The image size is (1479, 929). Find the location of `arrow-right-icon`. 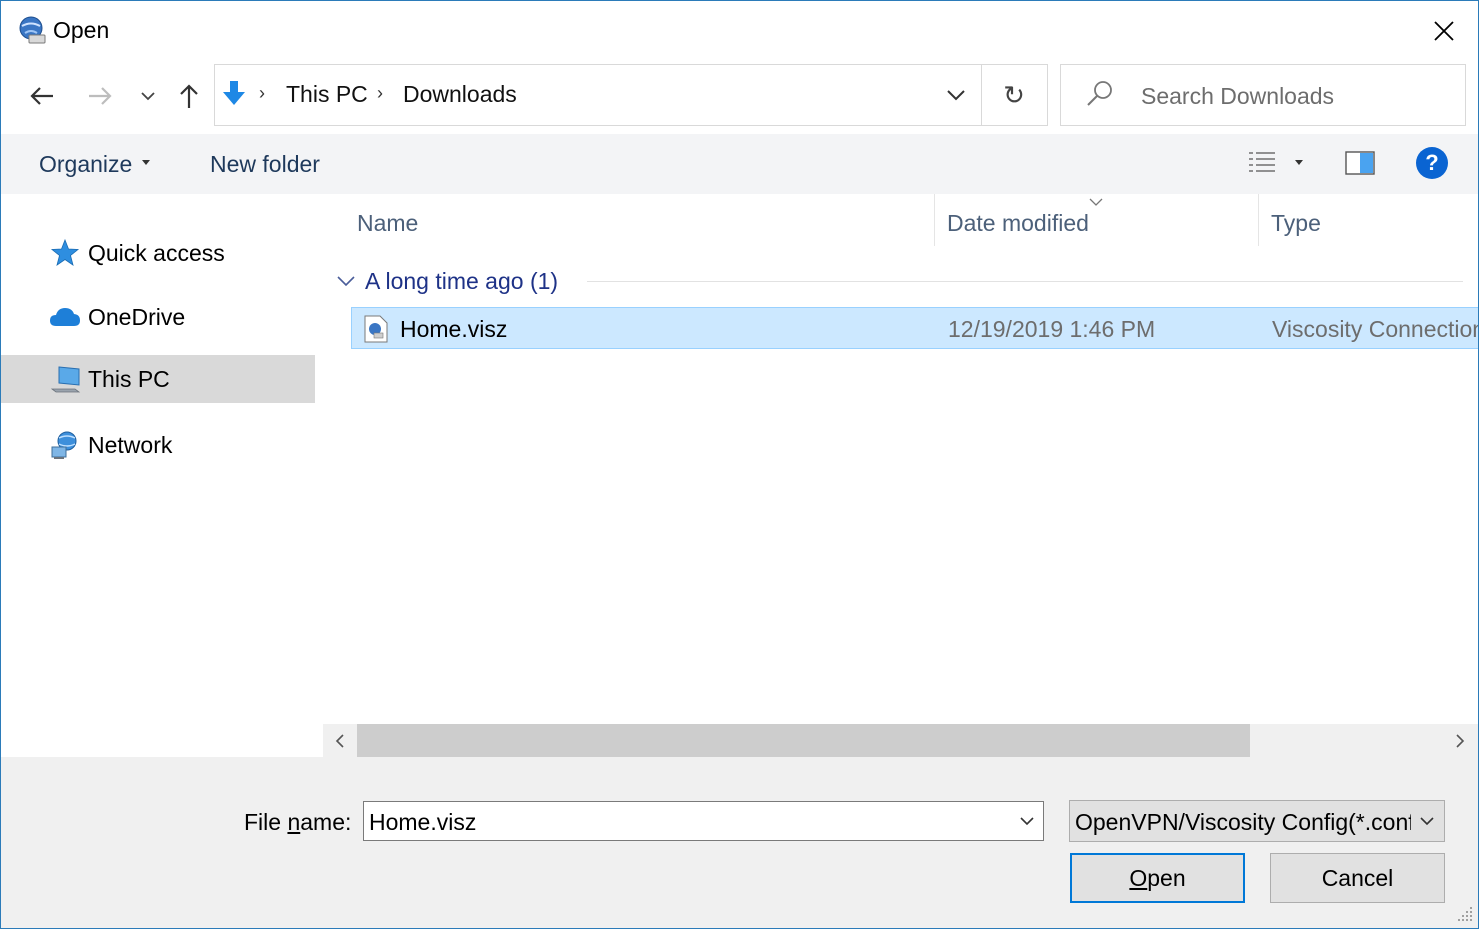

arrow-right-icon is located at coordinates (100, 96).